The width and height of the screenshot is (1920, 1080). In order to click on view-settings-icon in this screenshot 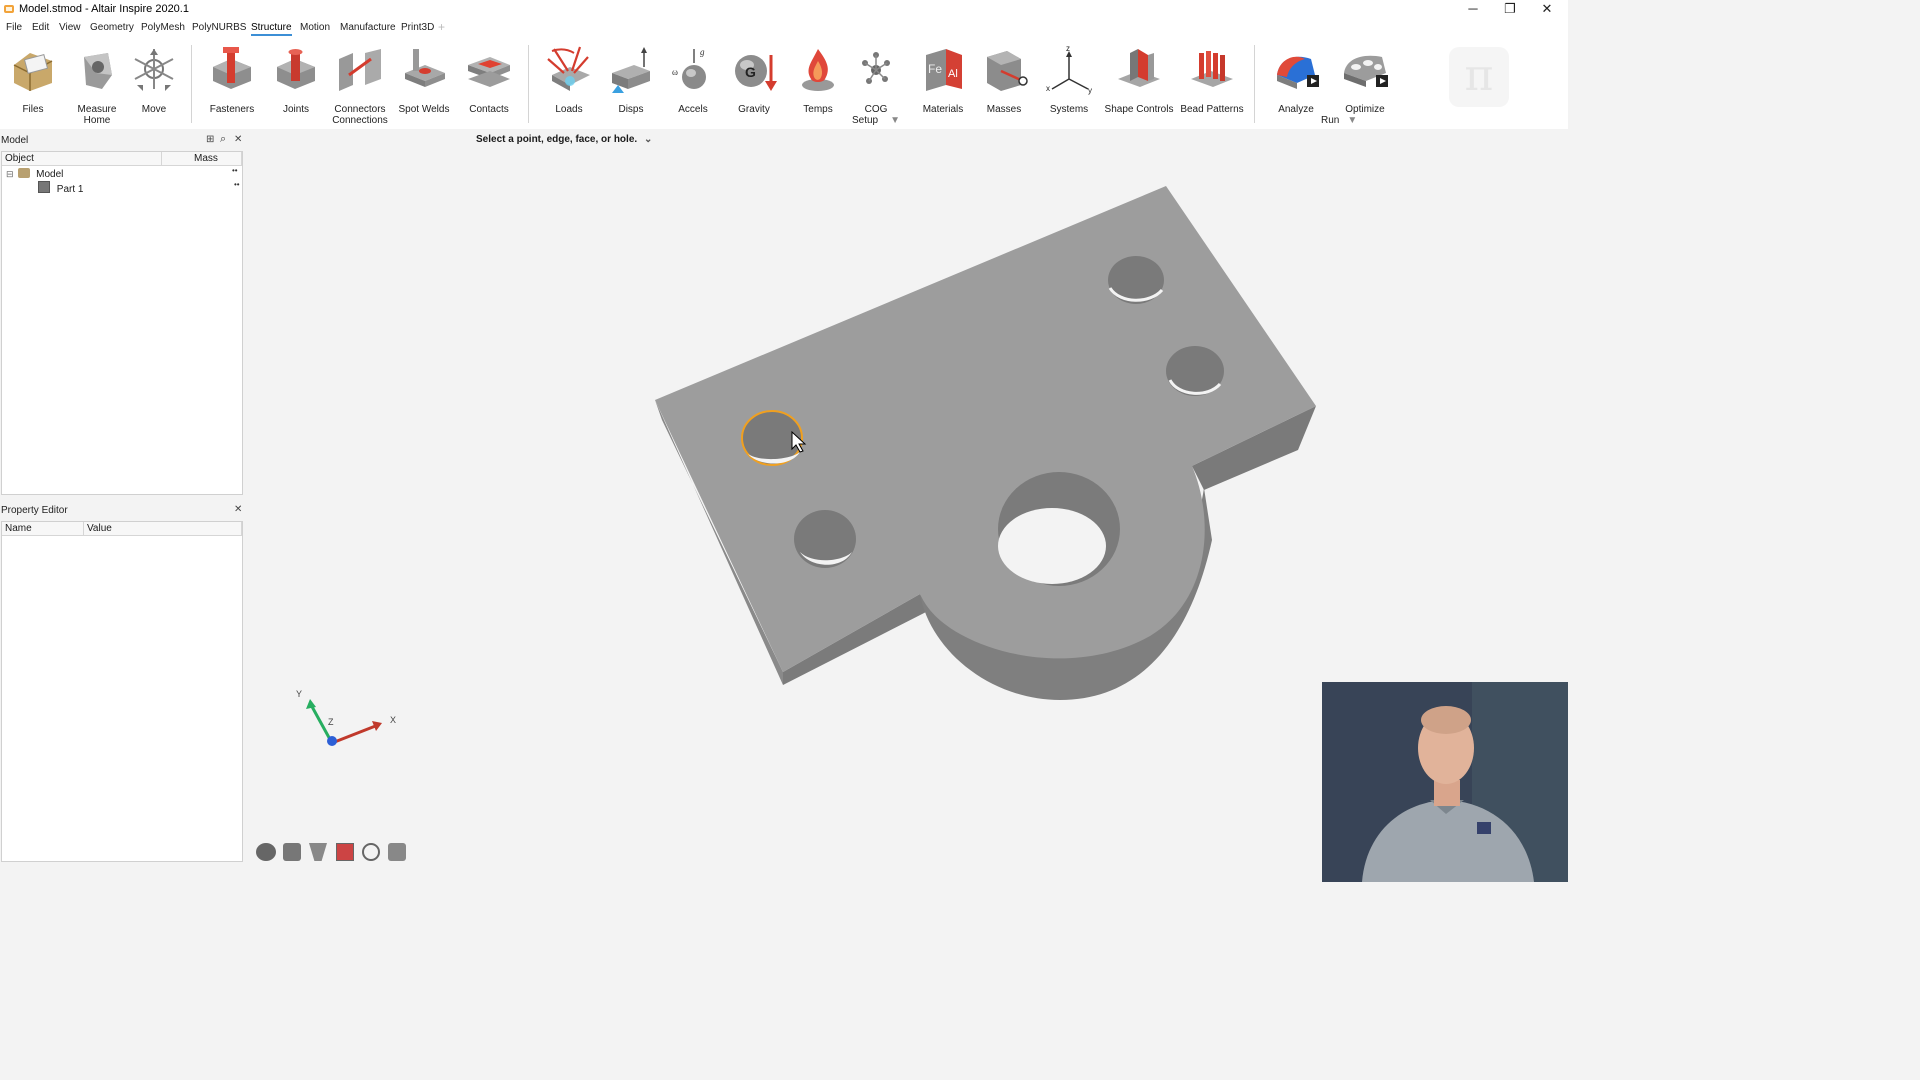, I will do `click(397, 852)`.